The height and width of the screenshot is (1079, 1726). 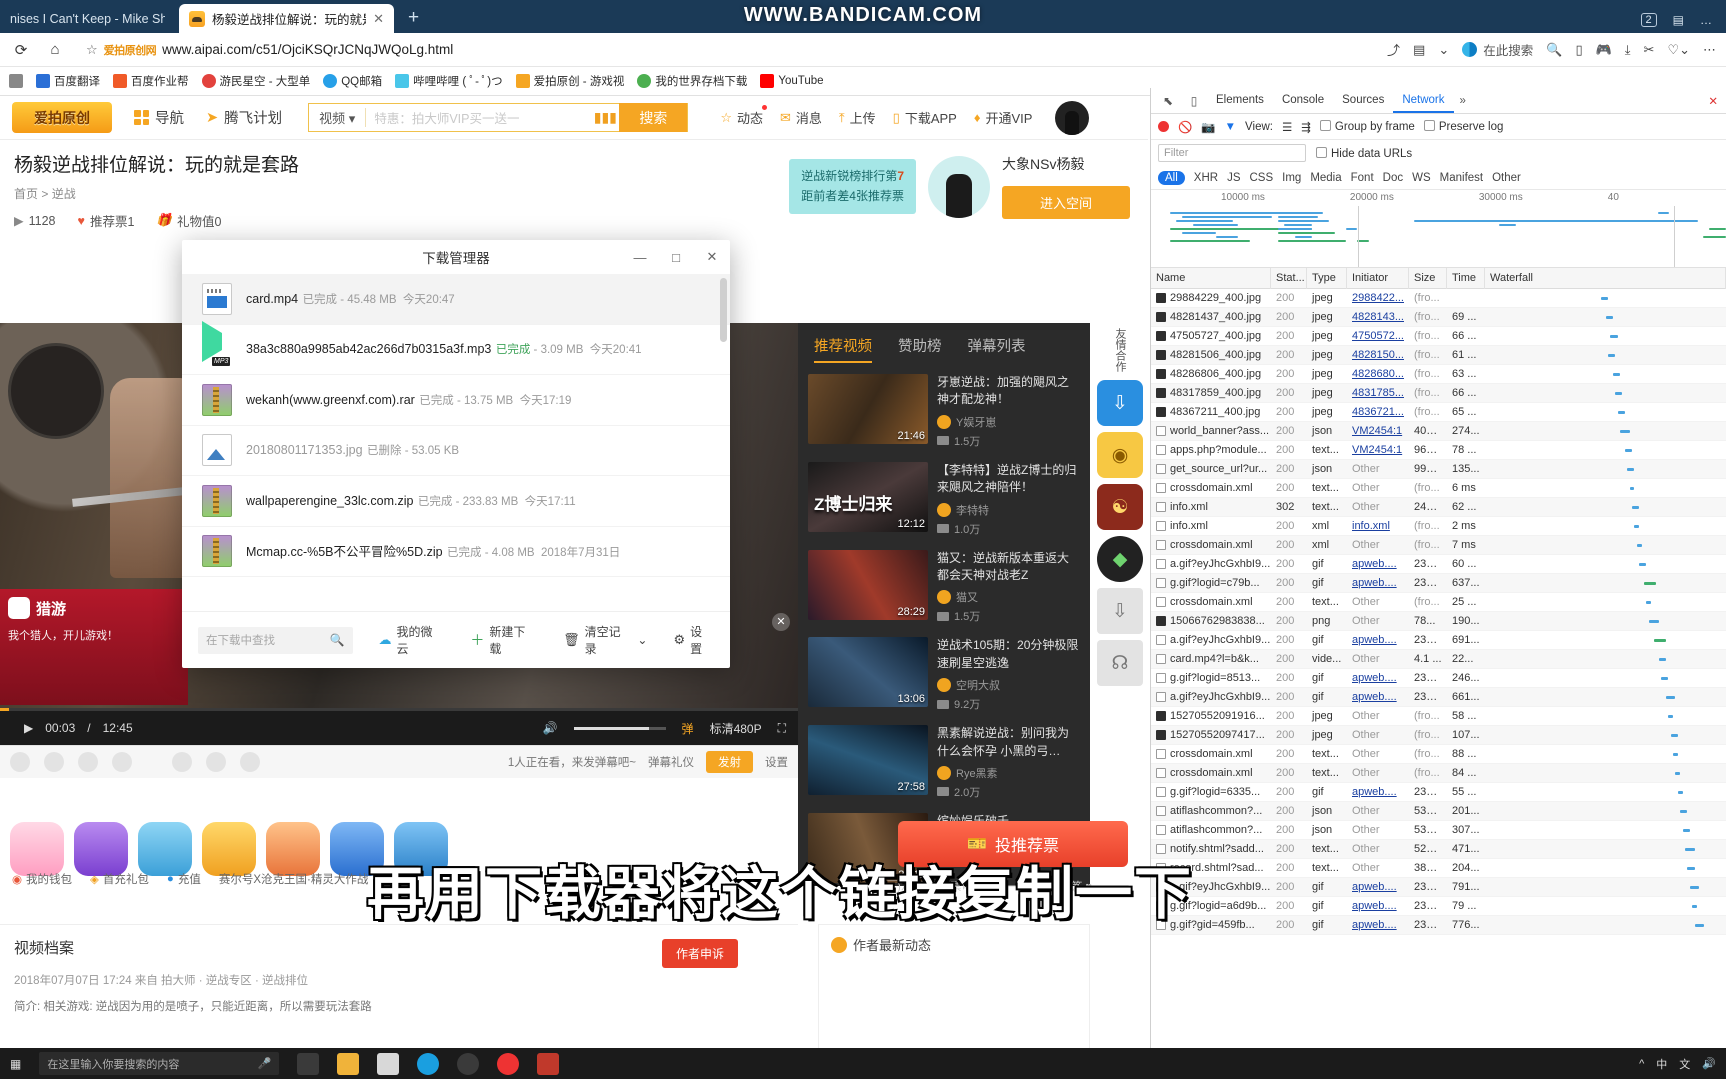 I want to click on breadcrumb-category: 逆战, so click(x=64, y=194).